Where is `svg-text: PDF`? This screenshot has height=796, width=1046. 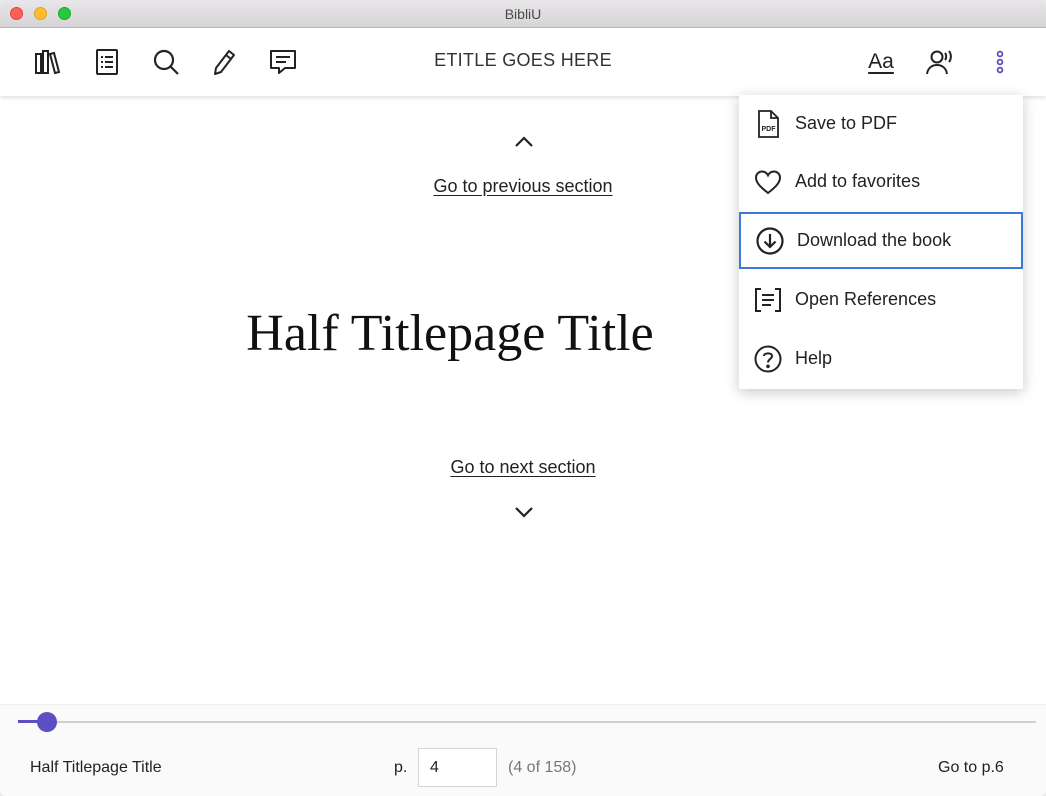 svg-text: PDF is located at coordinates (769, 129).